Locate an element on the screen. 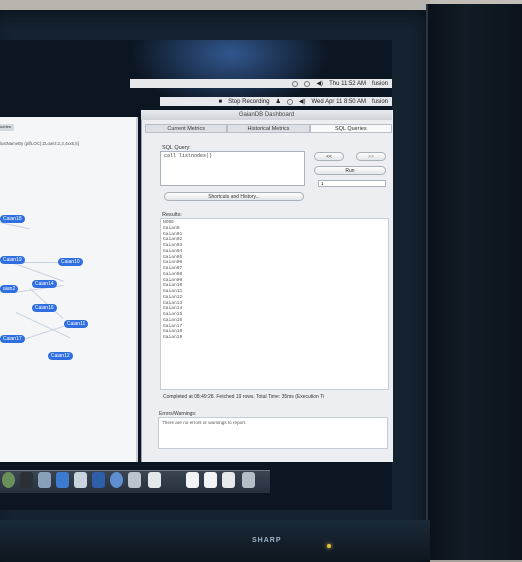  menubar-clock: Thu 11:52 AM is located at coordinates (347, 84).